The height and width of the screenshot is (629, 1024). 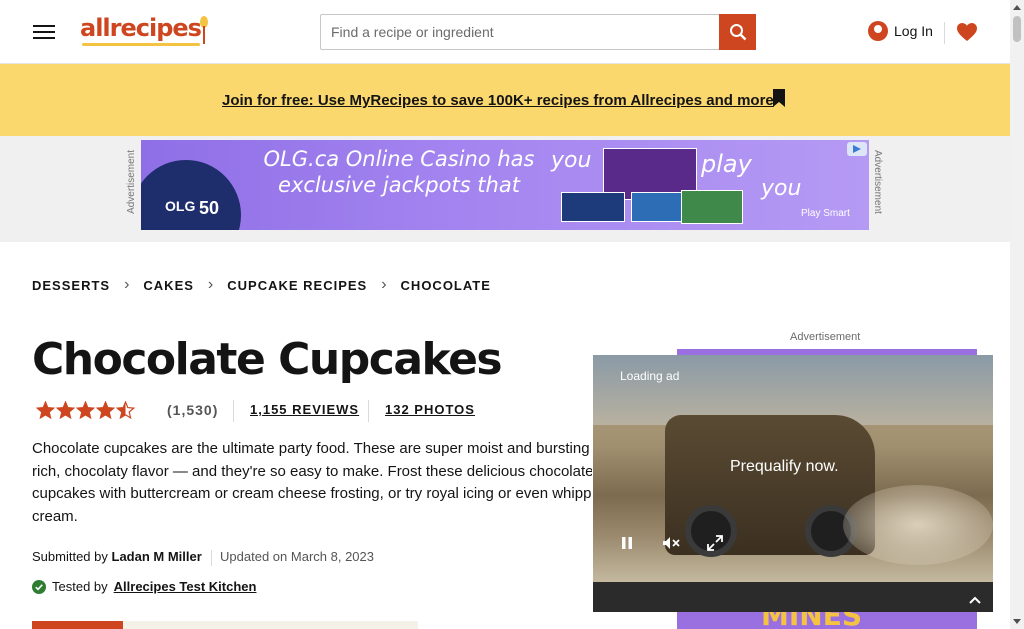 I want to click on rating-count: (1,530), so click(x=193, y=410).